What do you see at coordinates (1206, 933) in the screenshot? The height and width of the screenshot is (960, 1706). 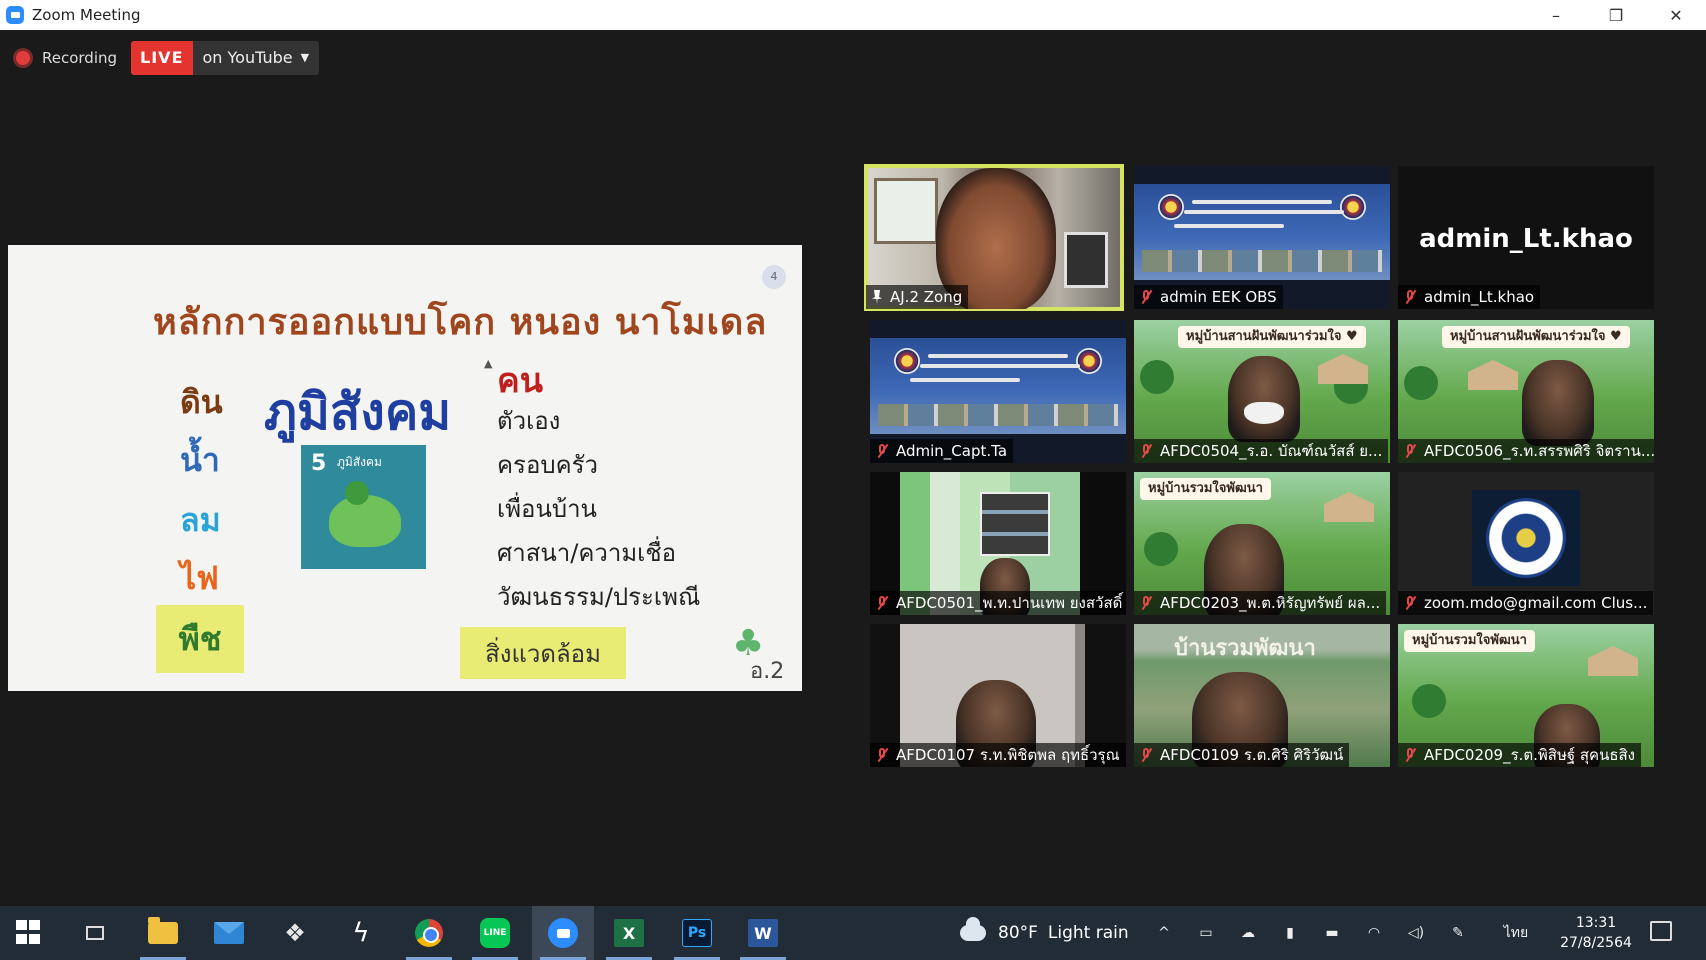 I see `meet-now-icon: ▭` at bounding box center [1206, 933].